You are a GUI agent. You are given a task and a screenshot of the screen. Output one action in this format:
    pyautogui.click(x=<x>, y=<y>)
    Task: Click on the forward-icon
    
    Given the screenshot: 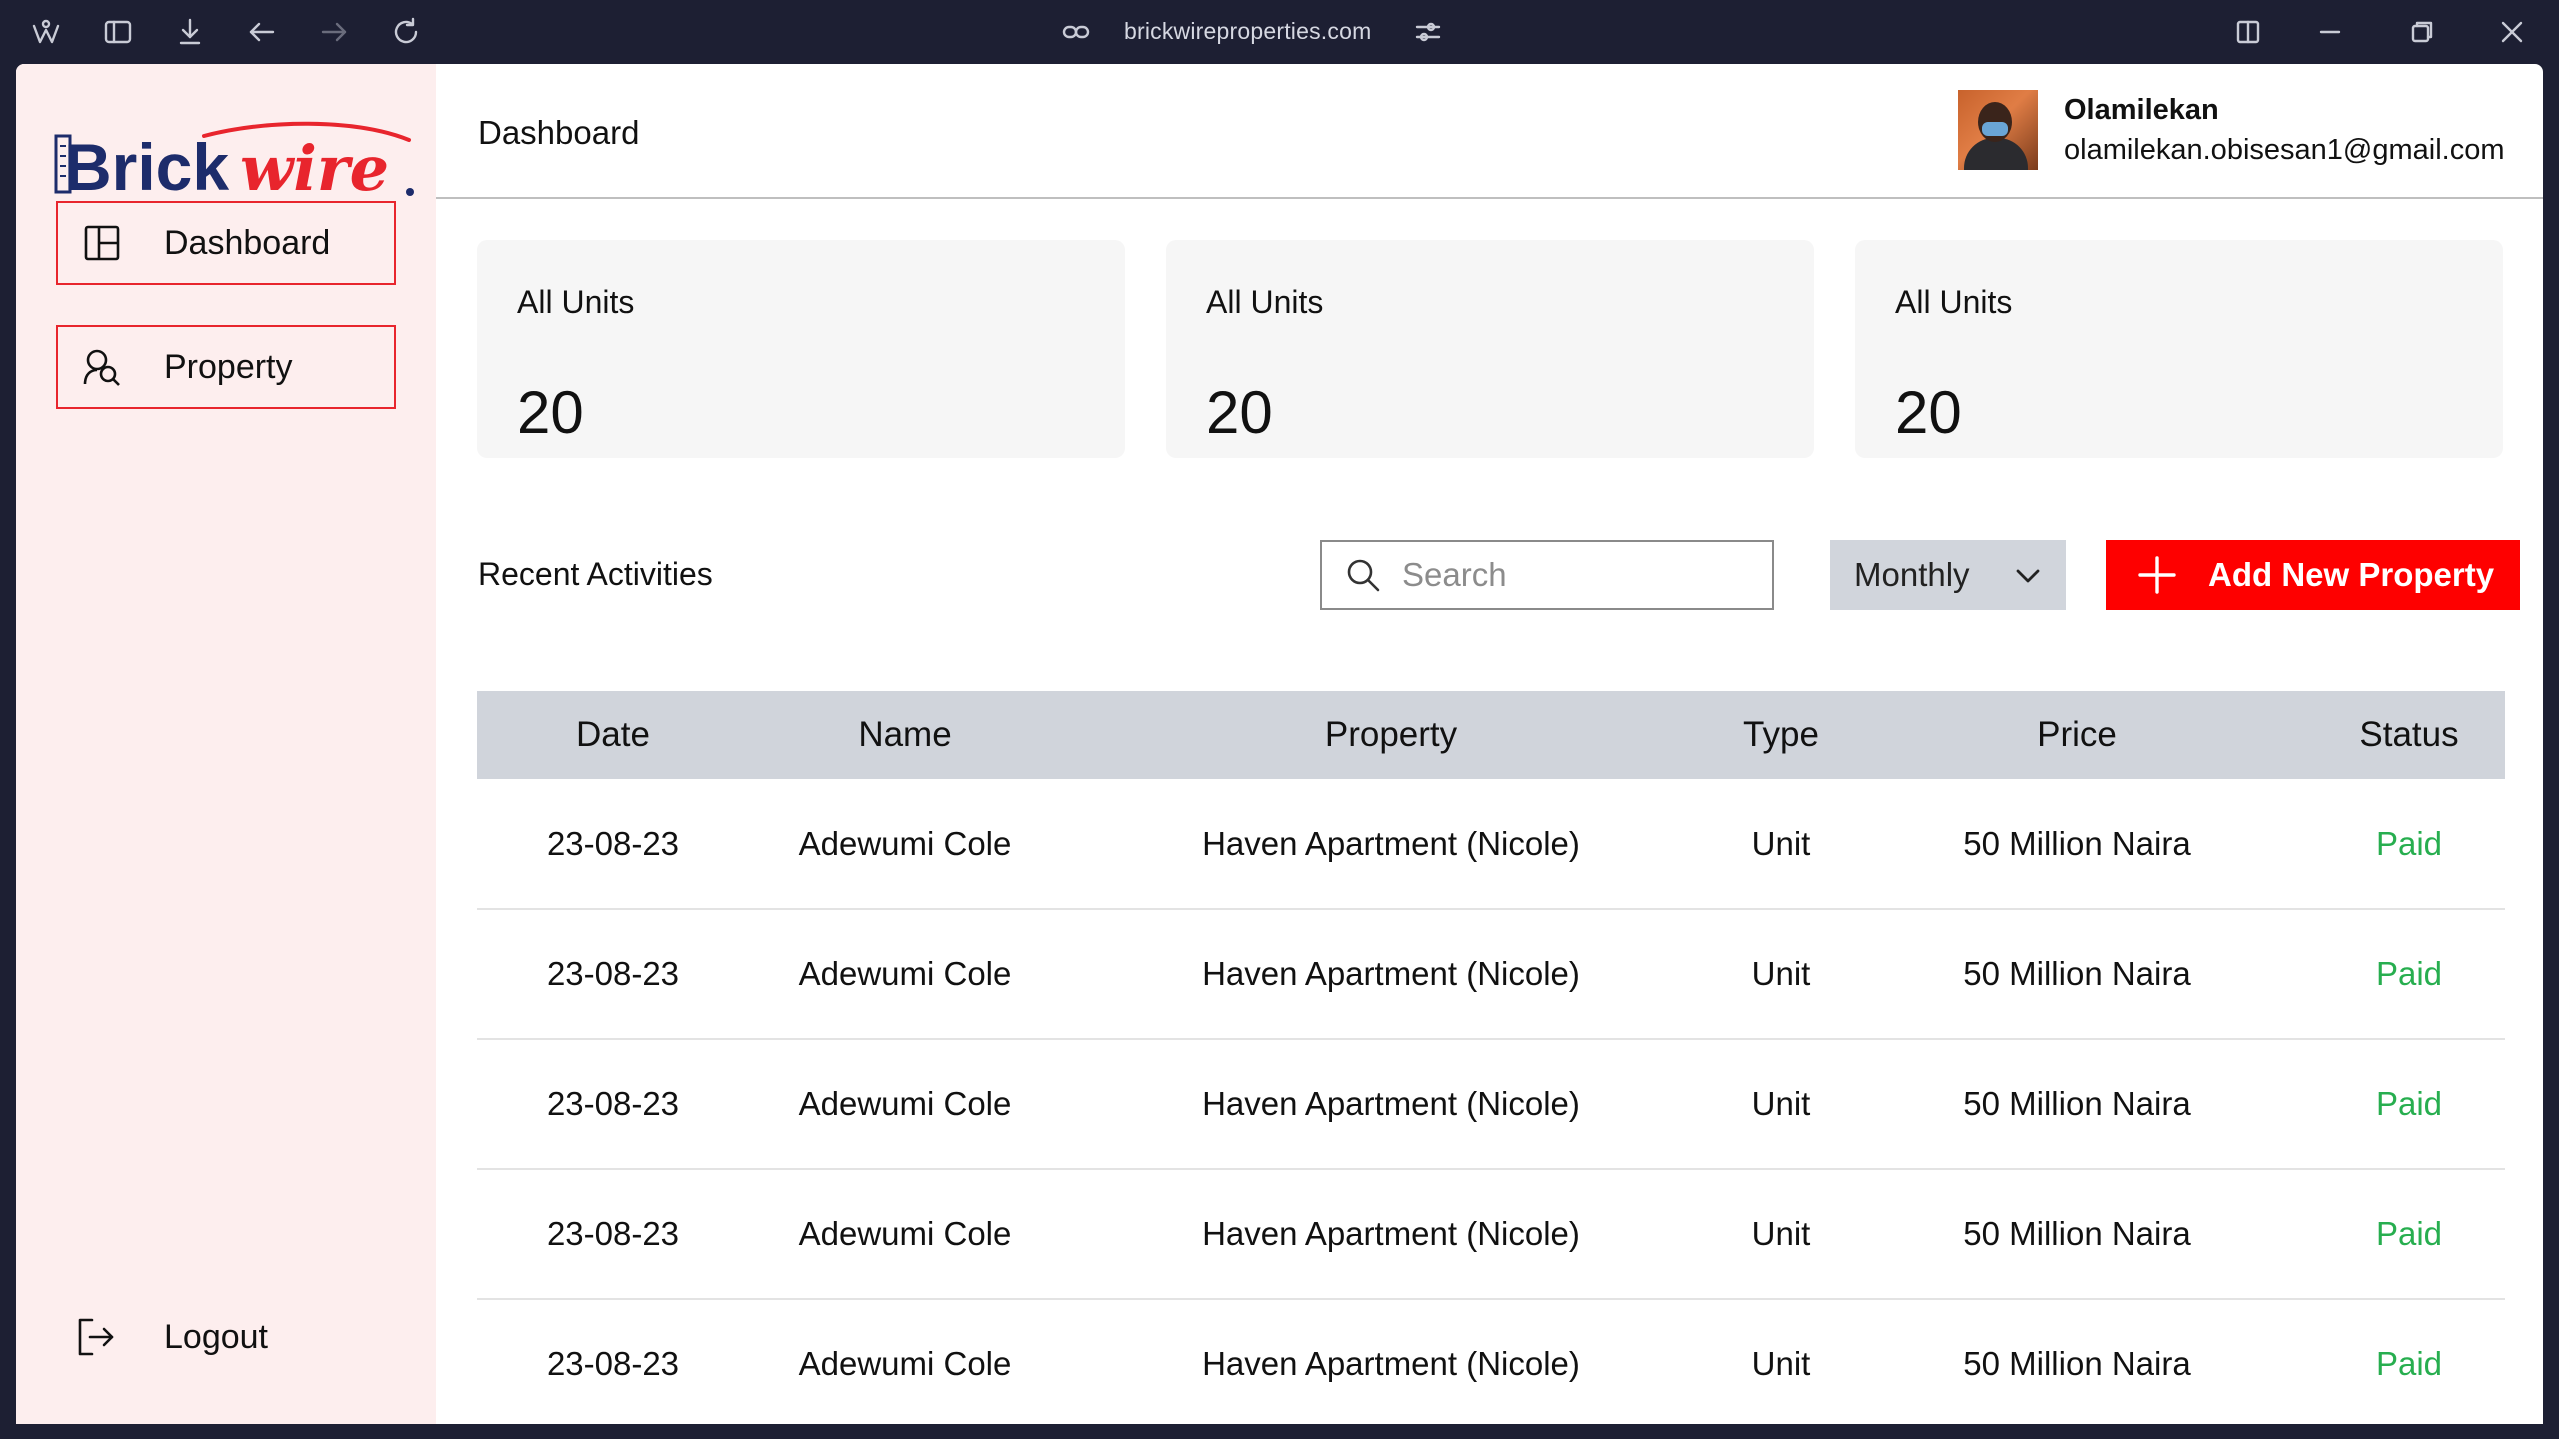 What is the action you would take?
    pyautogui.click(x=334, y=32)
    